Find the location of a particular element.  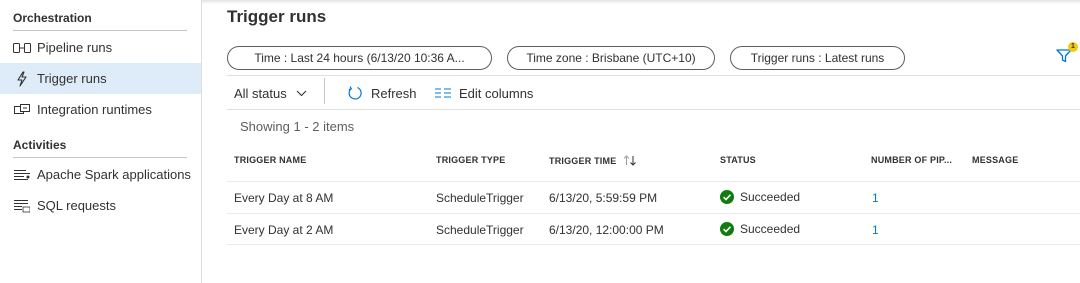

item-count-text: Showing 1 - 2 items is located at coordinates (297, 126).